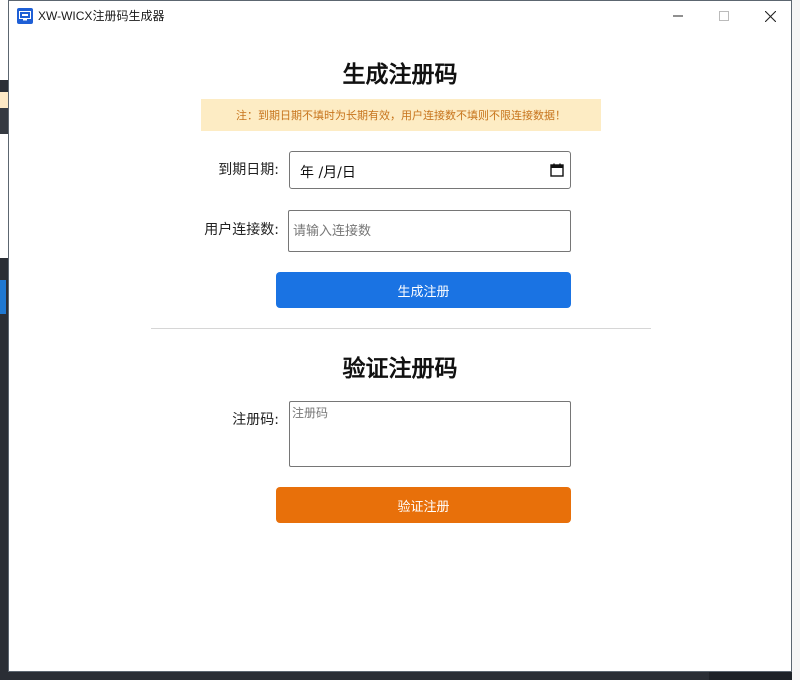 The width and height of the screenshot is (800, 680). I want to click on maximize-icon, so click(724, 16).